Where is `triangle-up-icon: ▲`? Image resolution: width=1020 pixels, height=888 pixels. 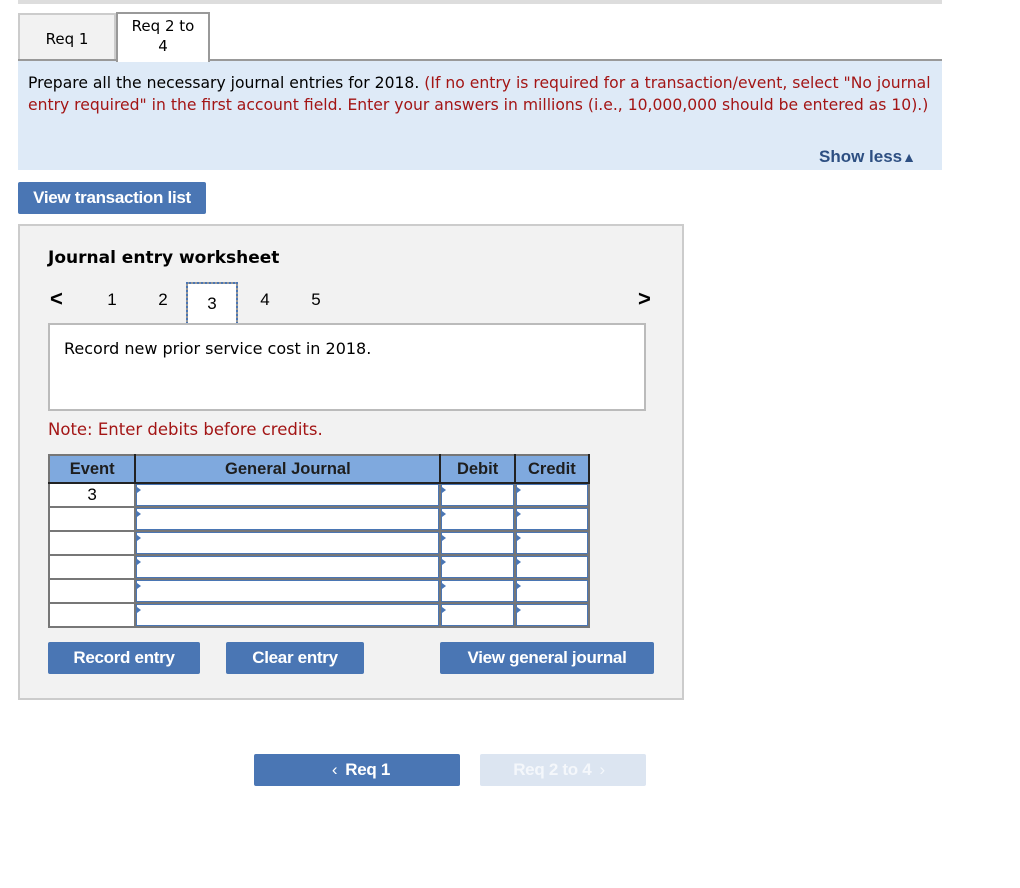 triangle-up-icon: ▲ is located at coordinates (909, 157).